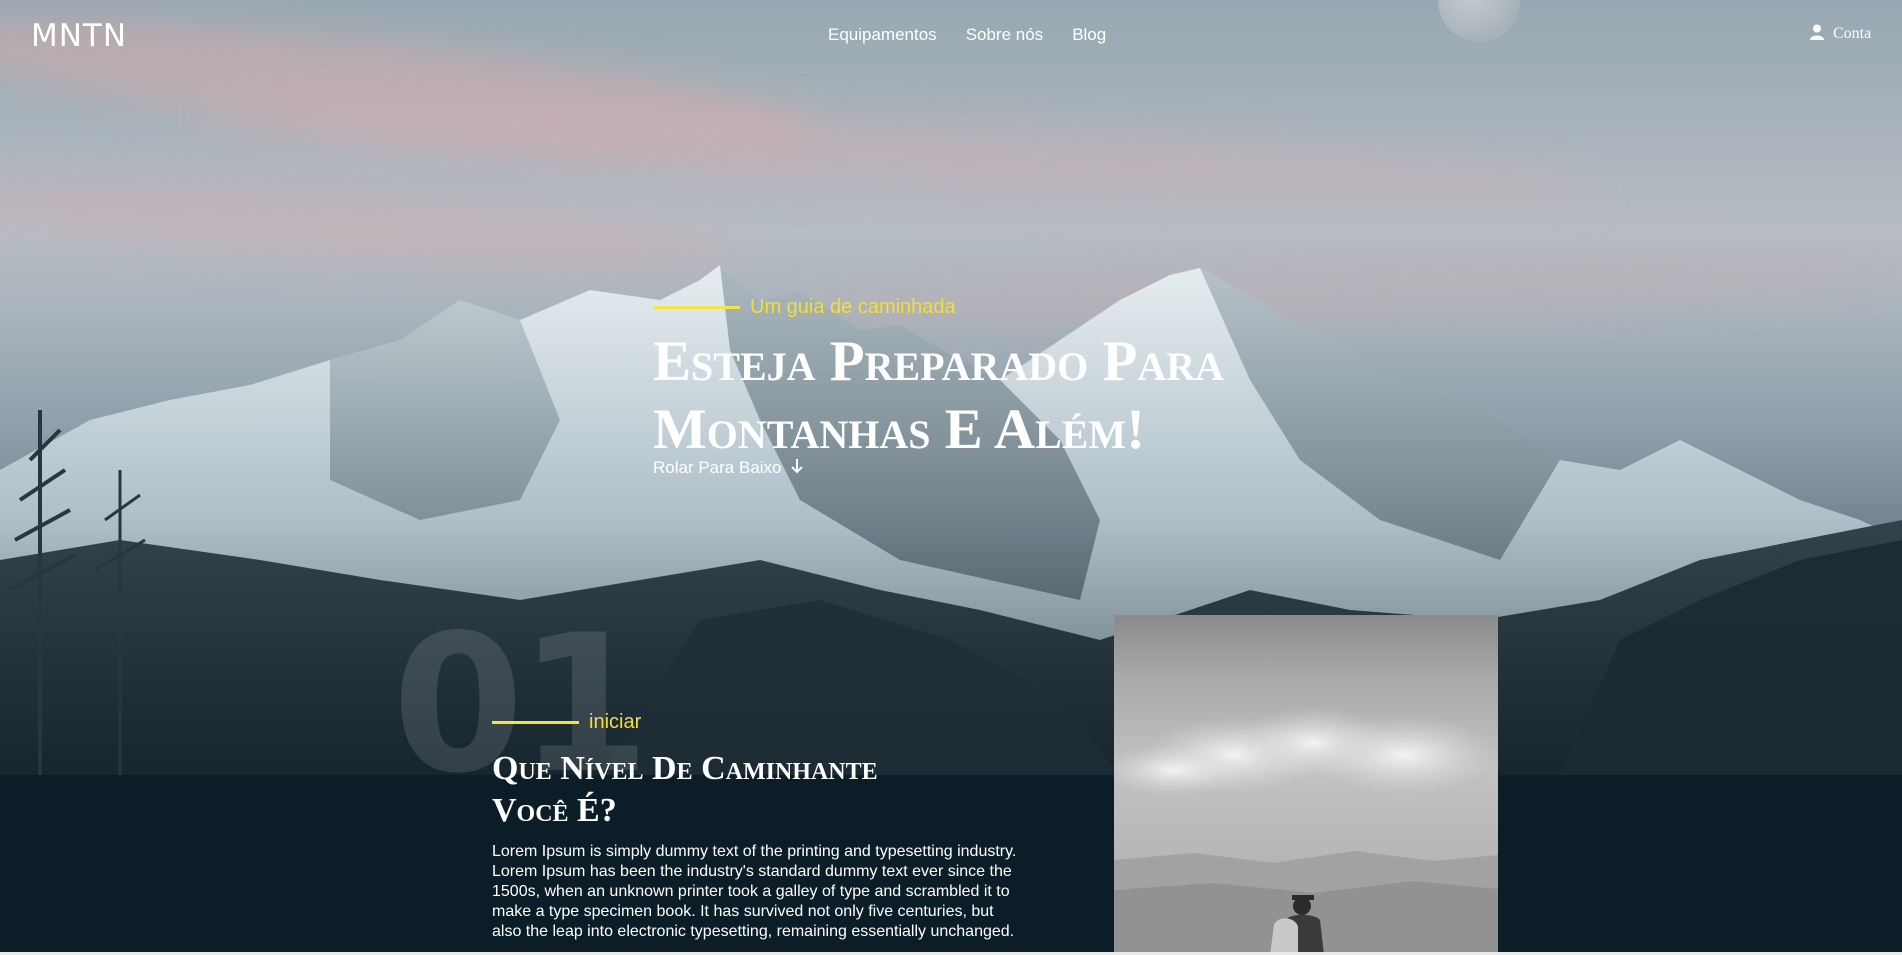 This screenshot has width=1902, height=955. I want to click on section-title: Que Nível De Caminhante Você É?, so click(752, 790).